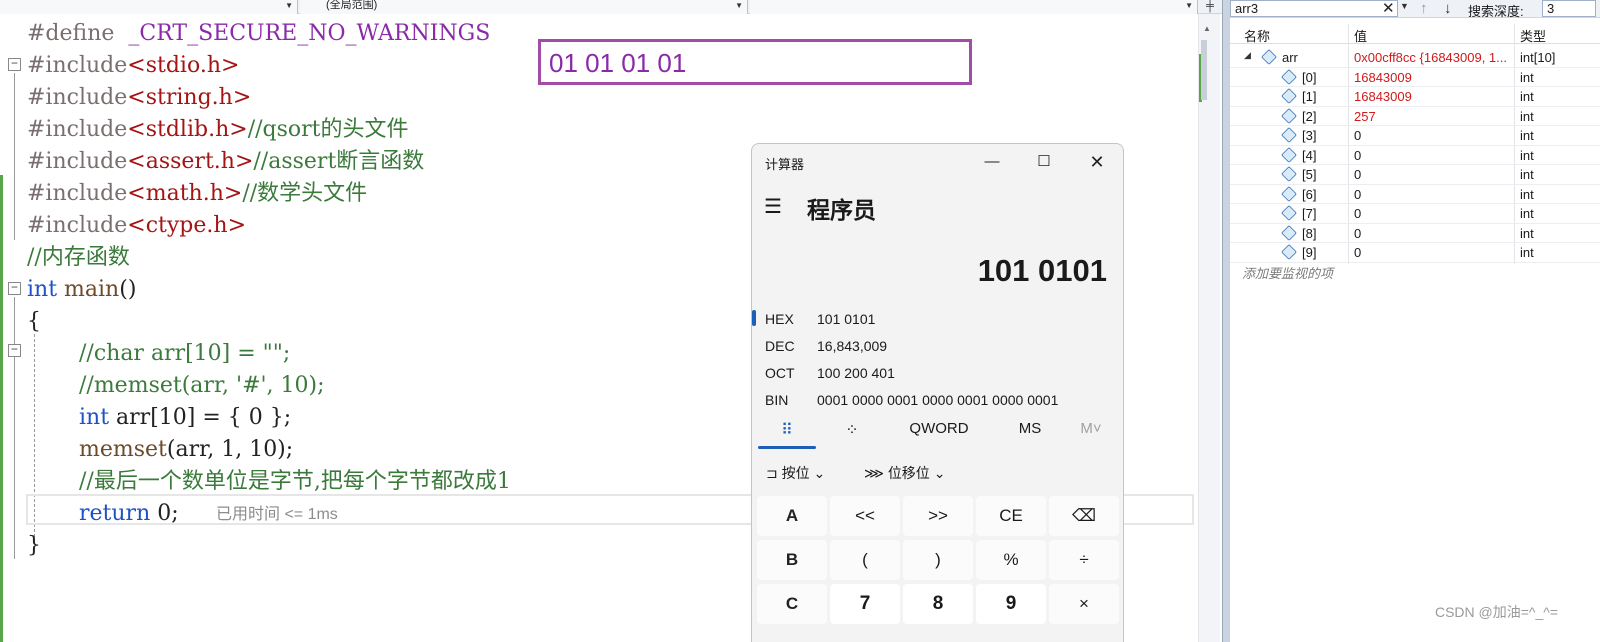  I want to click on search-depth-label: 搜索深度:, so click(1496, 11).